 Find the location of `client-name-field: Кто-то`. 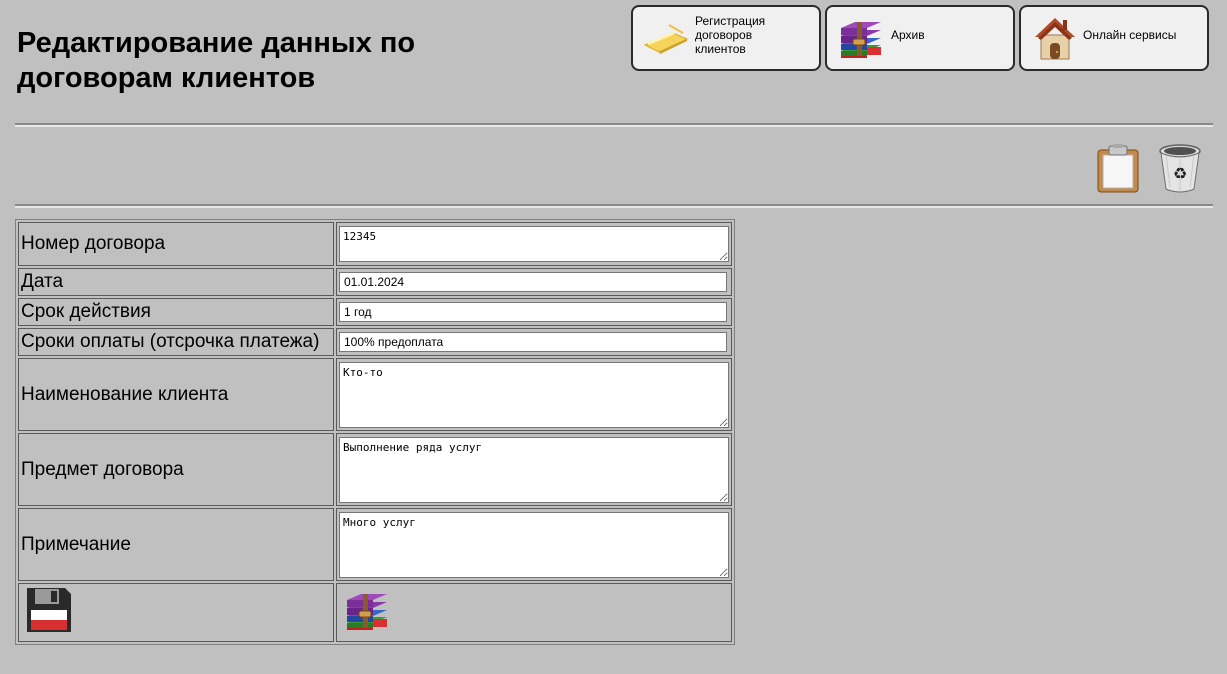

client-name-field: Кто-то is located at coordinates (534, 394).